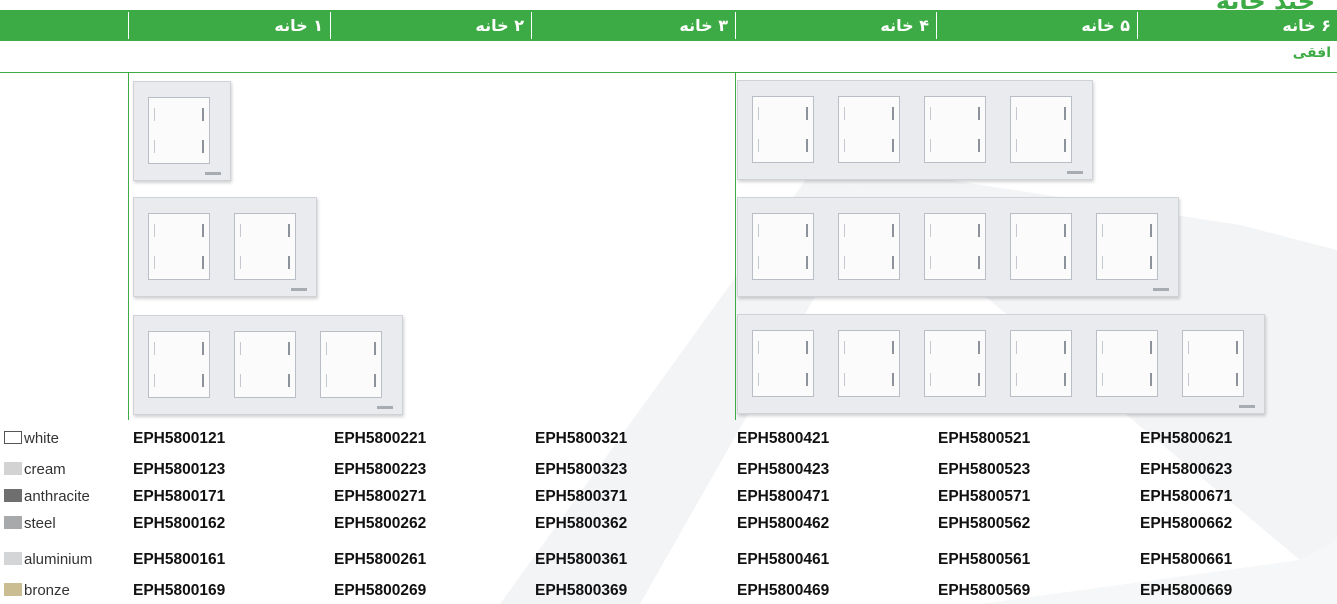 This screenshot has width=1337, height=604. I want to click on color-label: white, so click(42, 438).